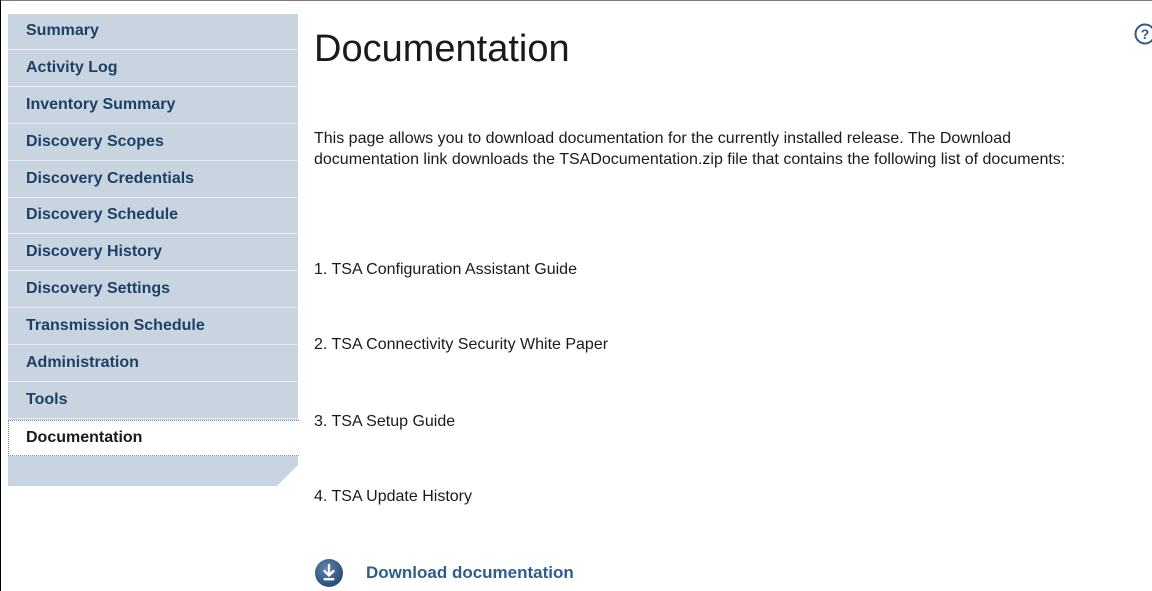 This screenshot has width=1152, height=591. Describe the element at coordinates (153, 253) in the screenshot. I see `sidebar-item-discovery-history: Discovery History` at that location.